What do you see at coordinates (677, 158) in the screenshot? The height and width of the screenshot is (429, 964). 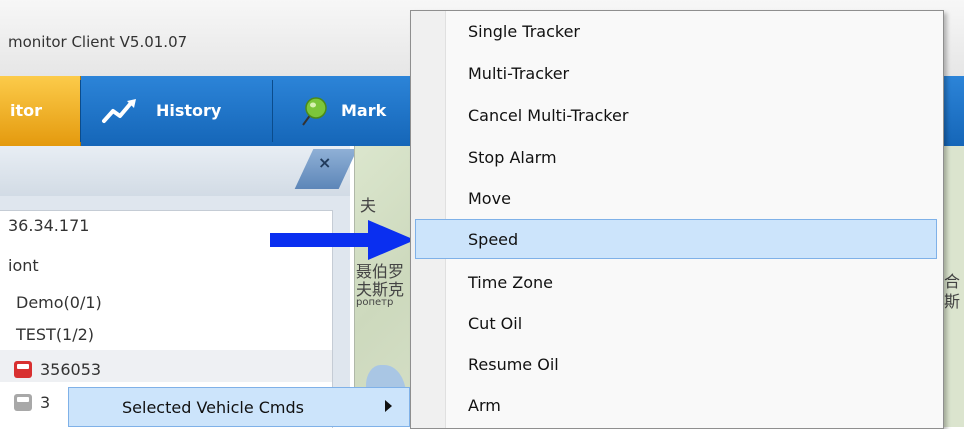 I see `menu-item-stop-alarm: Stop Alarm` at bounding box center [677, 158].